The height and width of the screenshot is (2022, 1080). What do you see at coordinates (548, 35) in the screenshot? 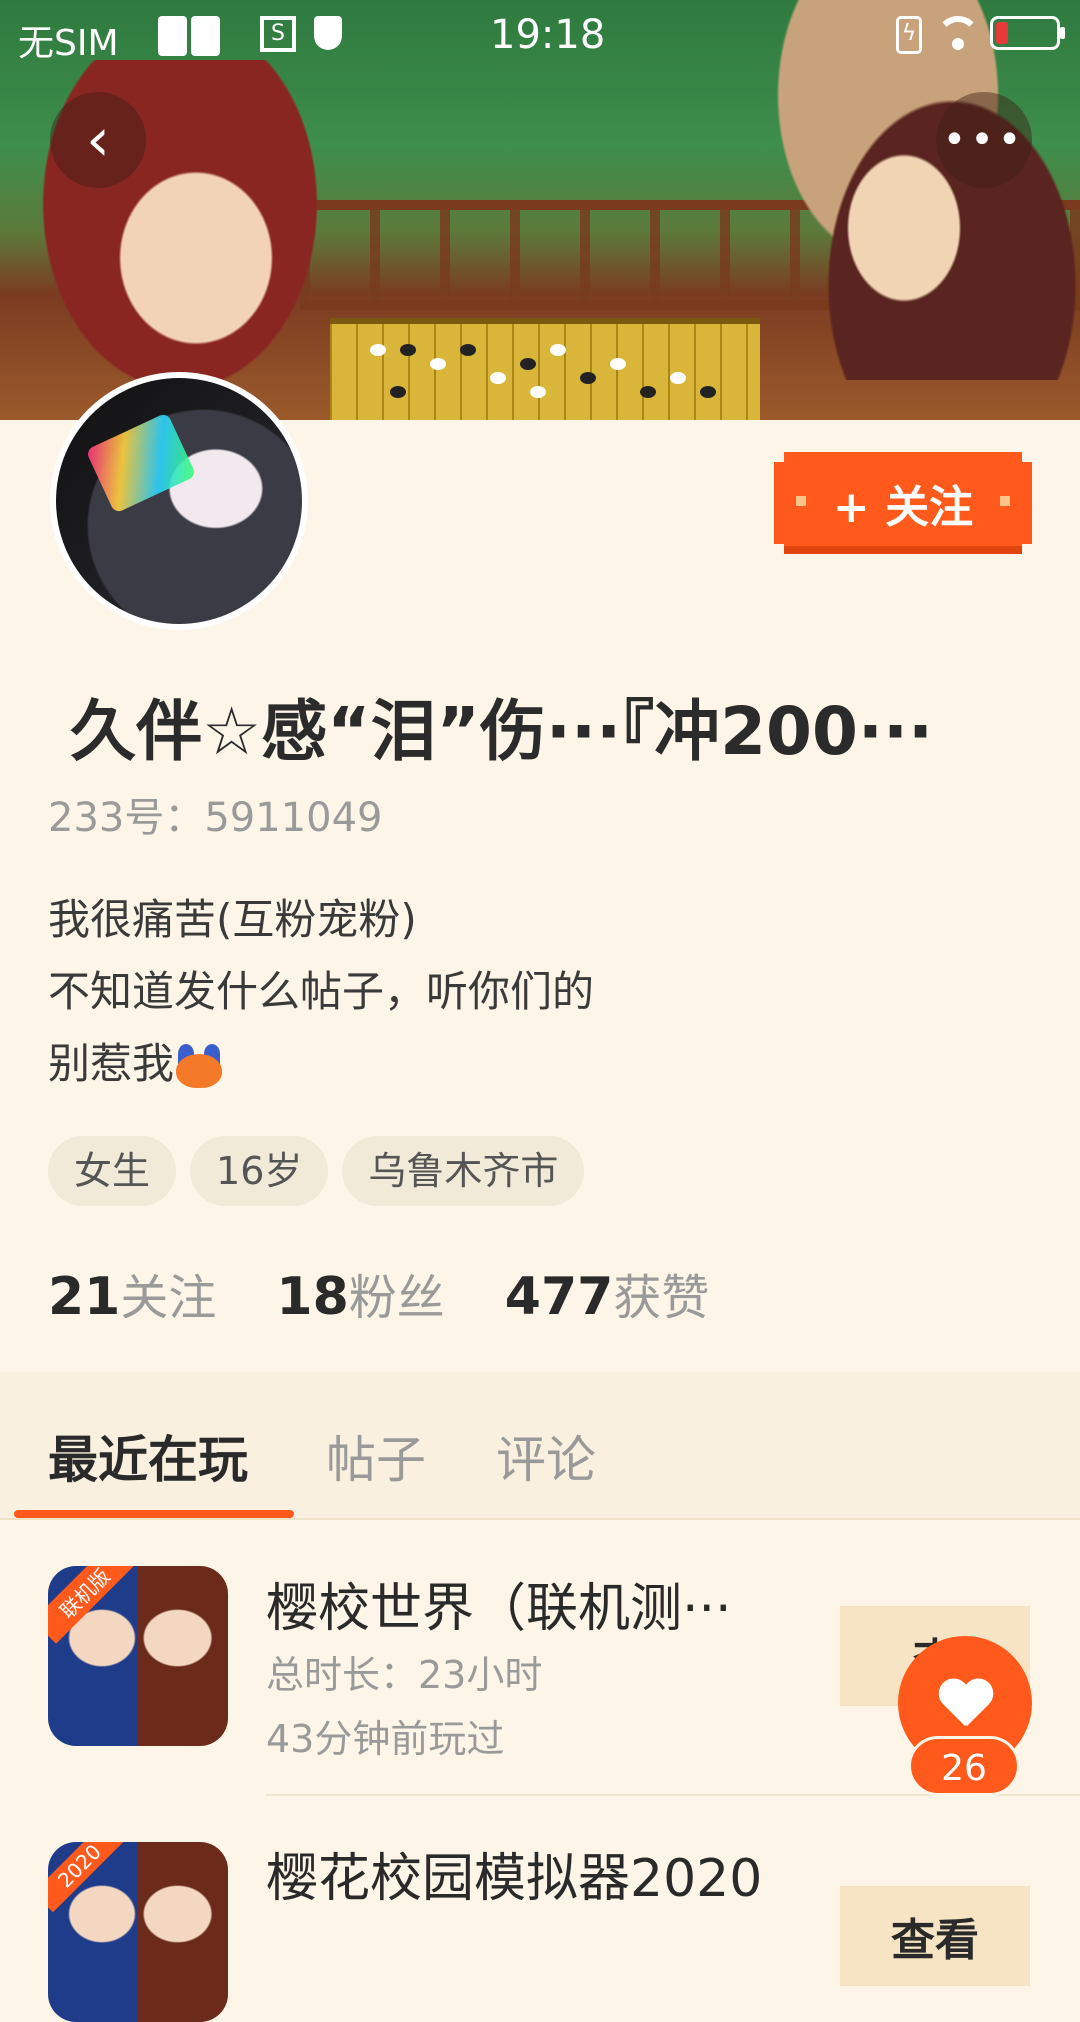
I see `clock: 19:18` at bounding box center [548, 35].